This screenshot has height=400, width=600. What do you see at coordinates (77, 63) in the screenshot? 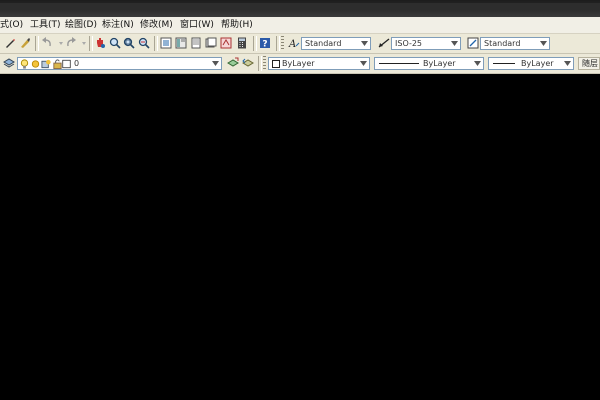
I see `layer-name: 0` at bounding box center [77, 63].